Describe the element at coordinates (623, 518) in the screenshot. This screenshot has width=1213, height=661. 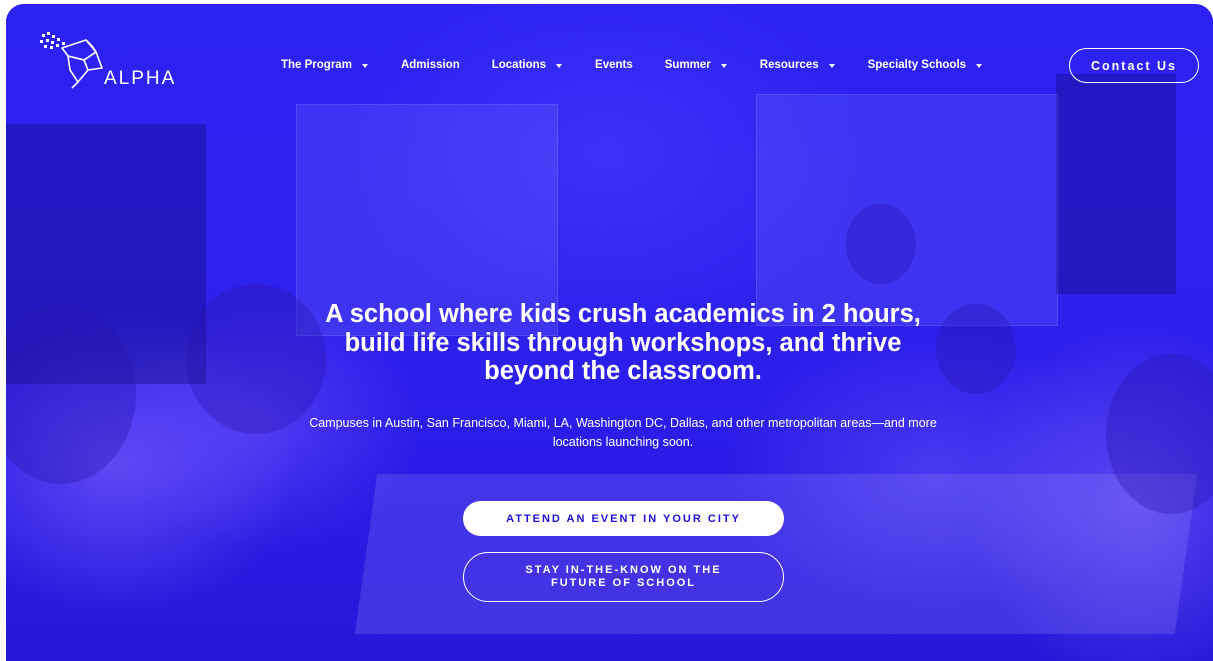
I see `attend-event-button: ATTEND AN EVENT IN YOUR CITY` at that location.